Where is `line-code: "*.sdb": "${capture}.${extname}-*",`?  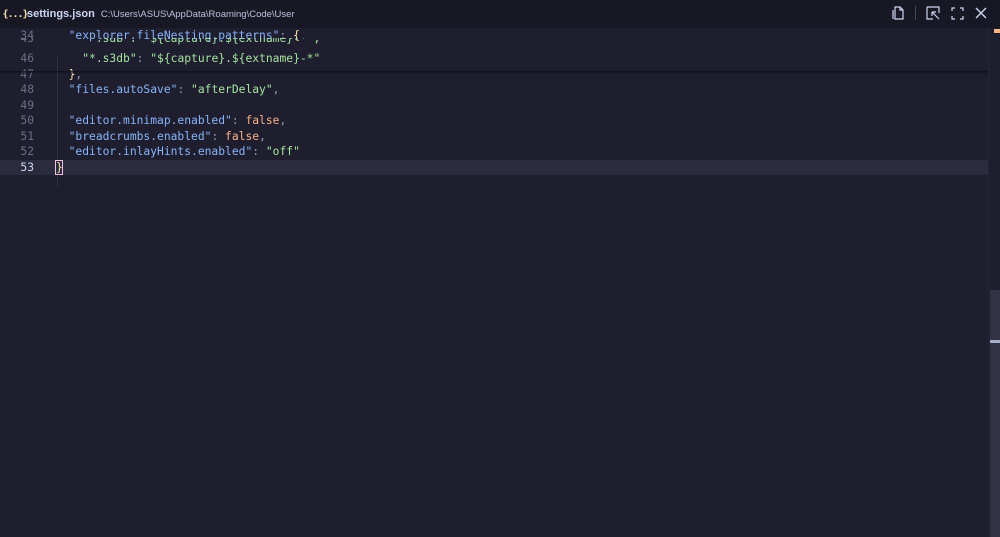 line-code: "*.sdb": "${capture}.${extname}-*", is located at coordinates (187, 42).